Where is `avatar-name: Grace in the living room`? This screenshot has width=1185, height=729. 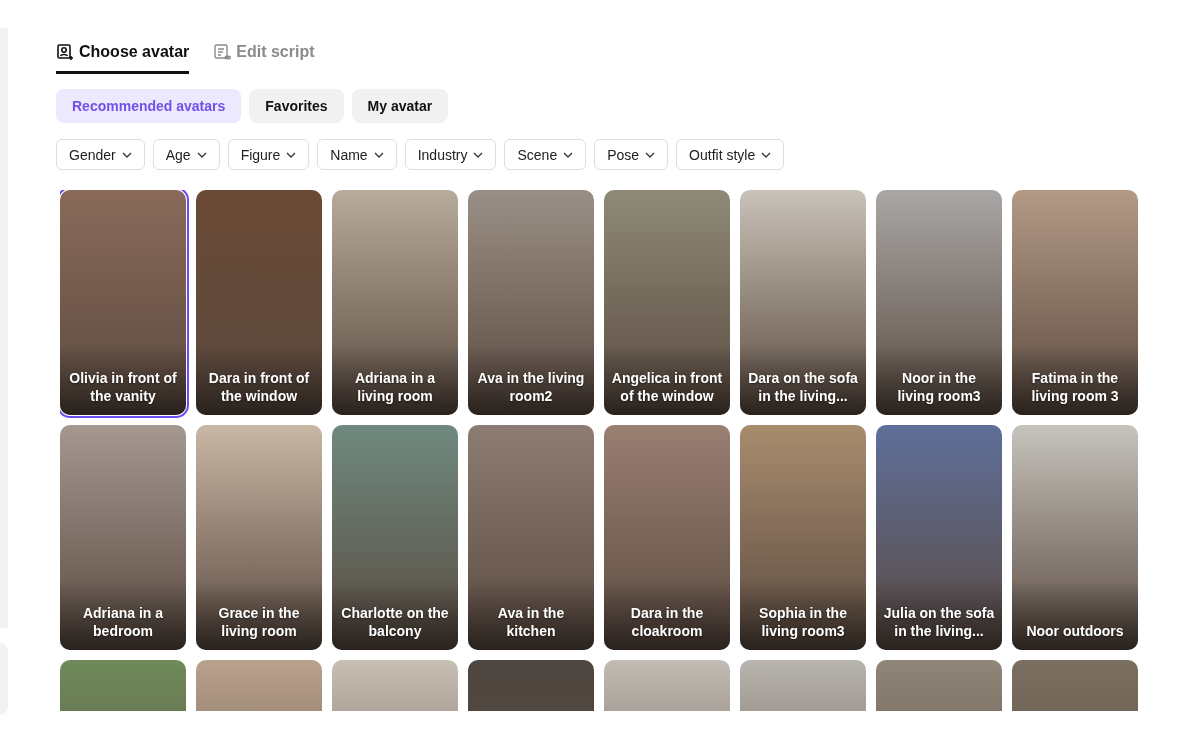 avatar-name: Grace in the living room is located at coordinates (259, 622).